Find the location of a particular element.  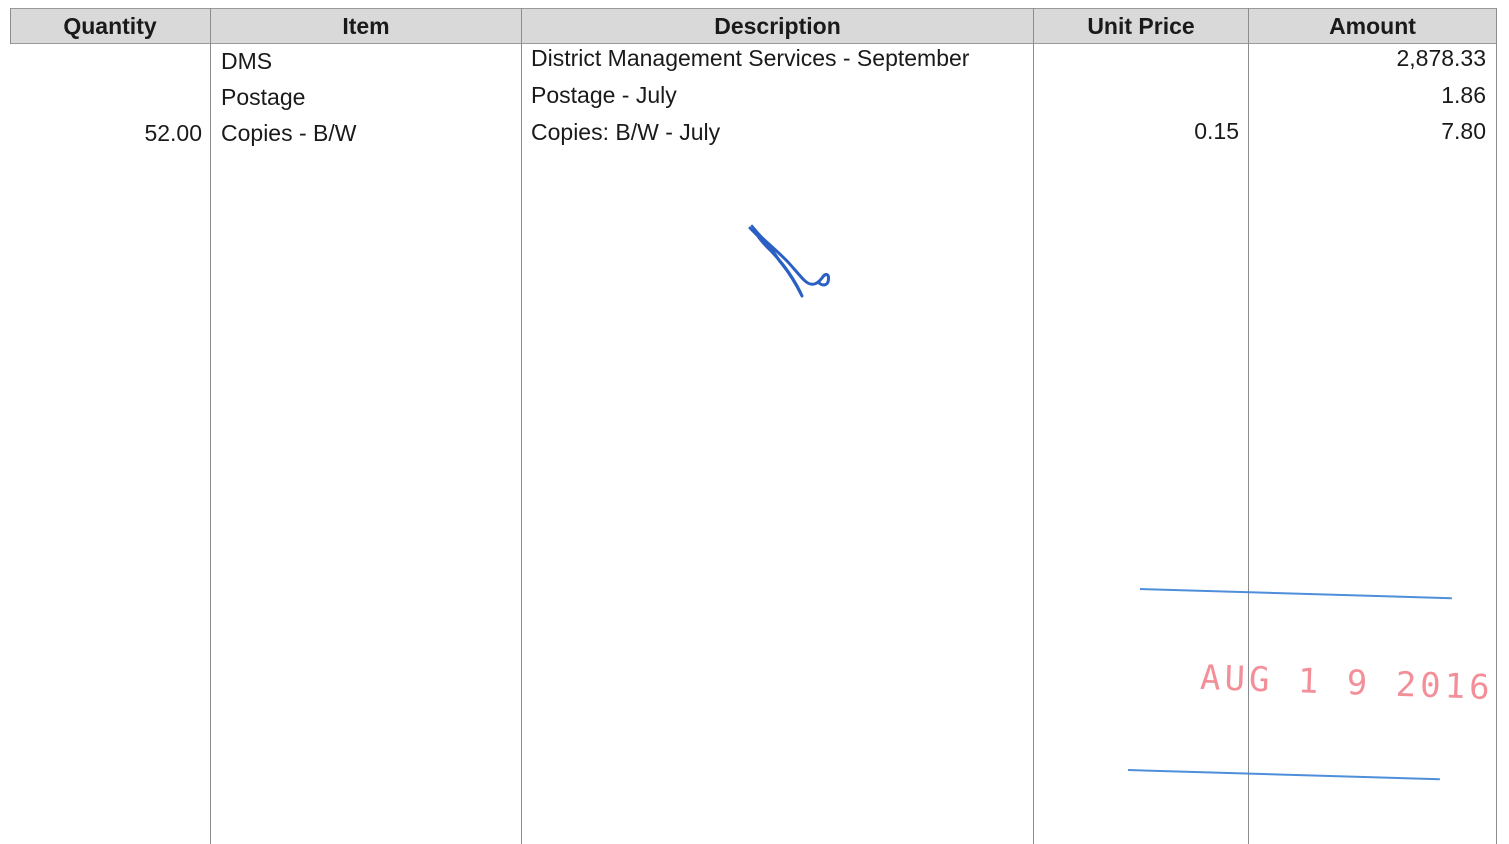

header-description: Description is located at coordinates (777, 26).